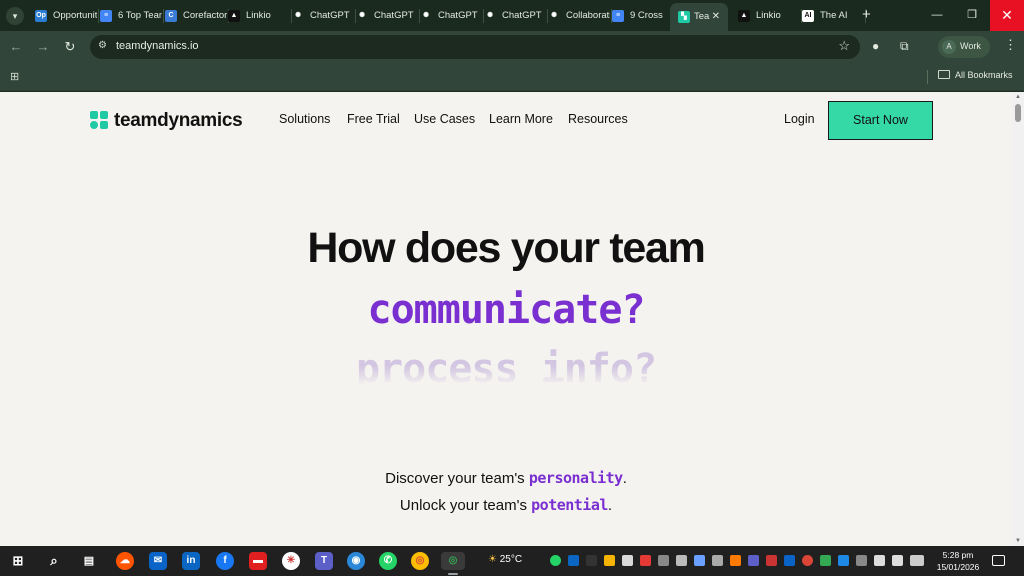 The height and width of the screenshot is (576, 1024). I want to click on avatar: A, so click(949, 47).